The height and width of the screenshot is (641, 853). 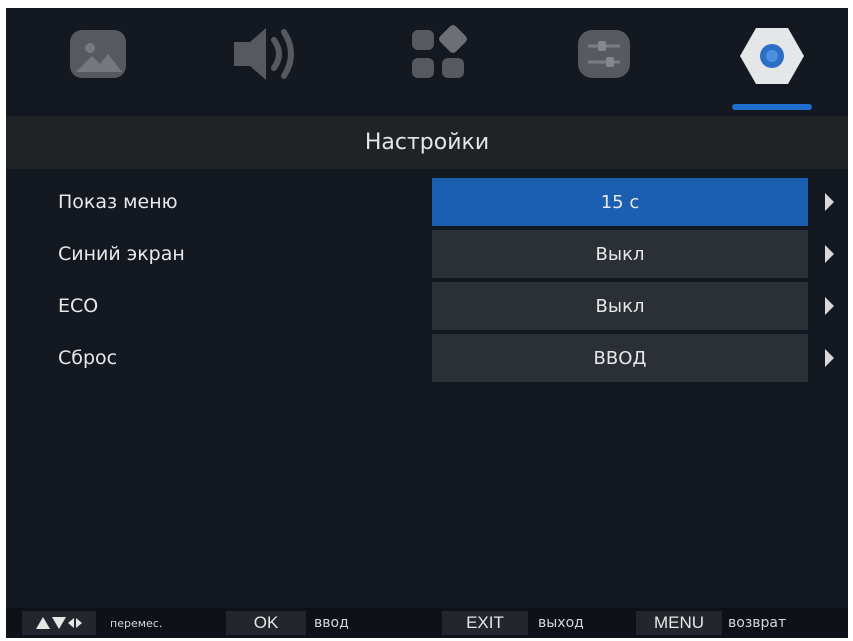 I want to click on tab-sound, so click(x=264, y=62).